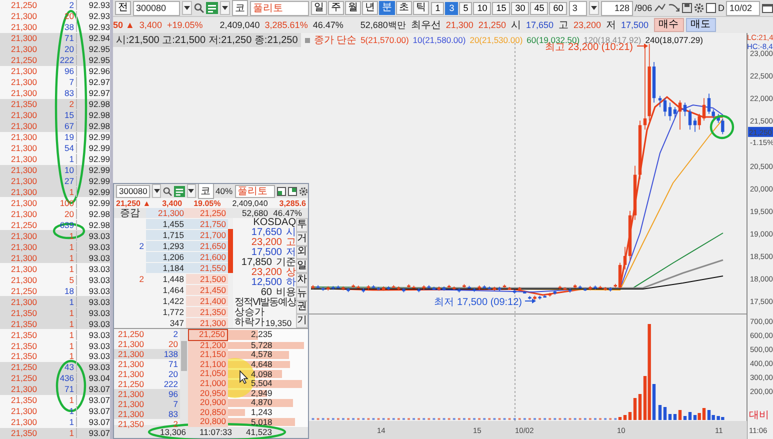  Describe the element at coordinates (687, 8) in the screenshot. I see `save-icon` at that location.